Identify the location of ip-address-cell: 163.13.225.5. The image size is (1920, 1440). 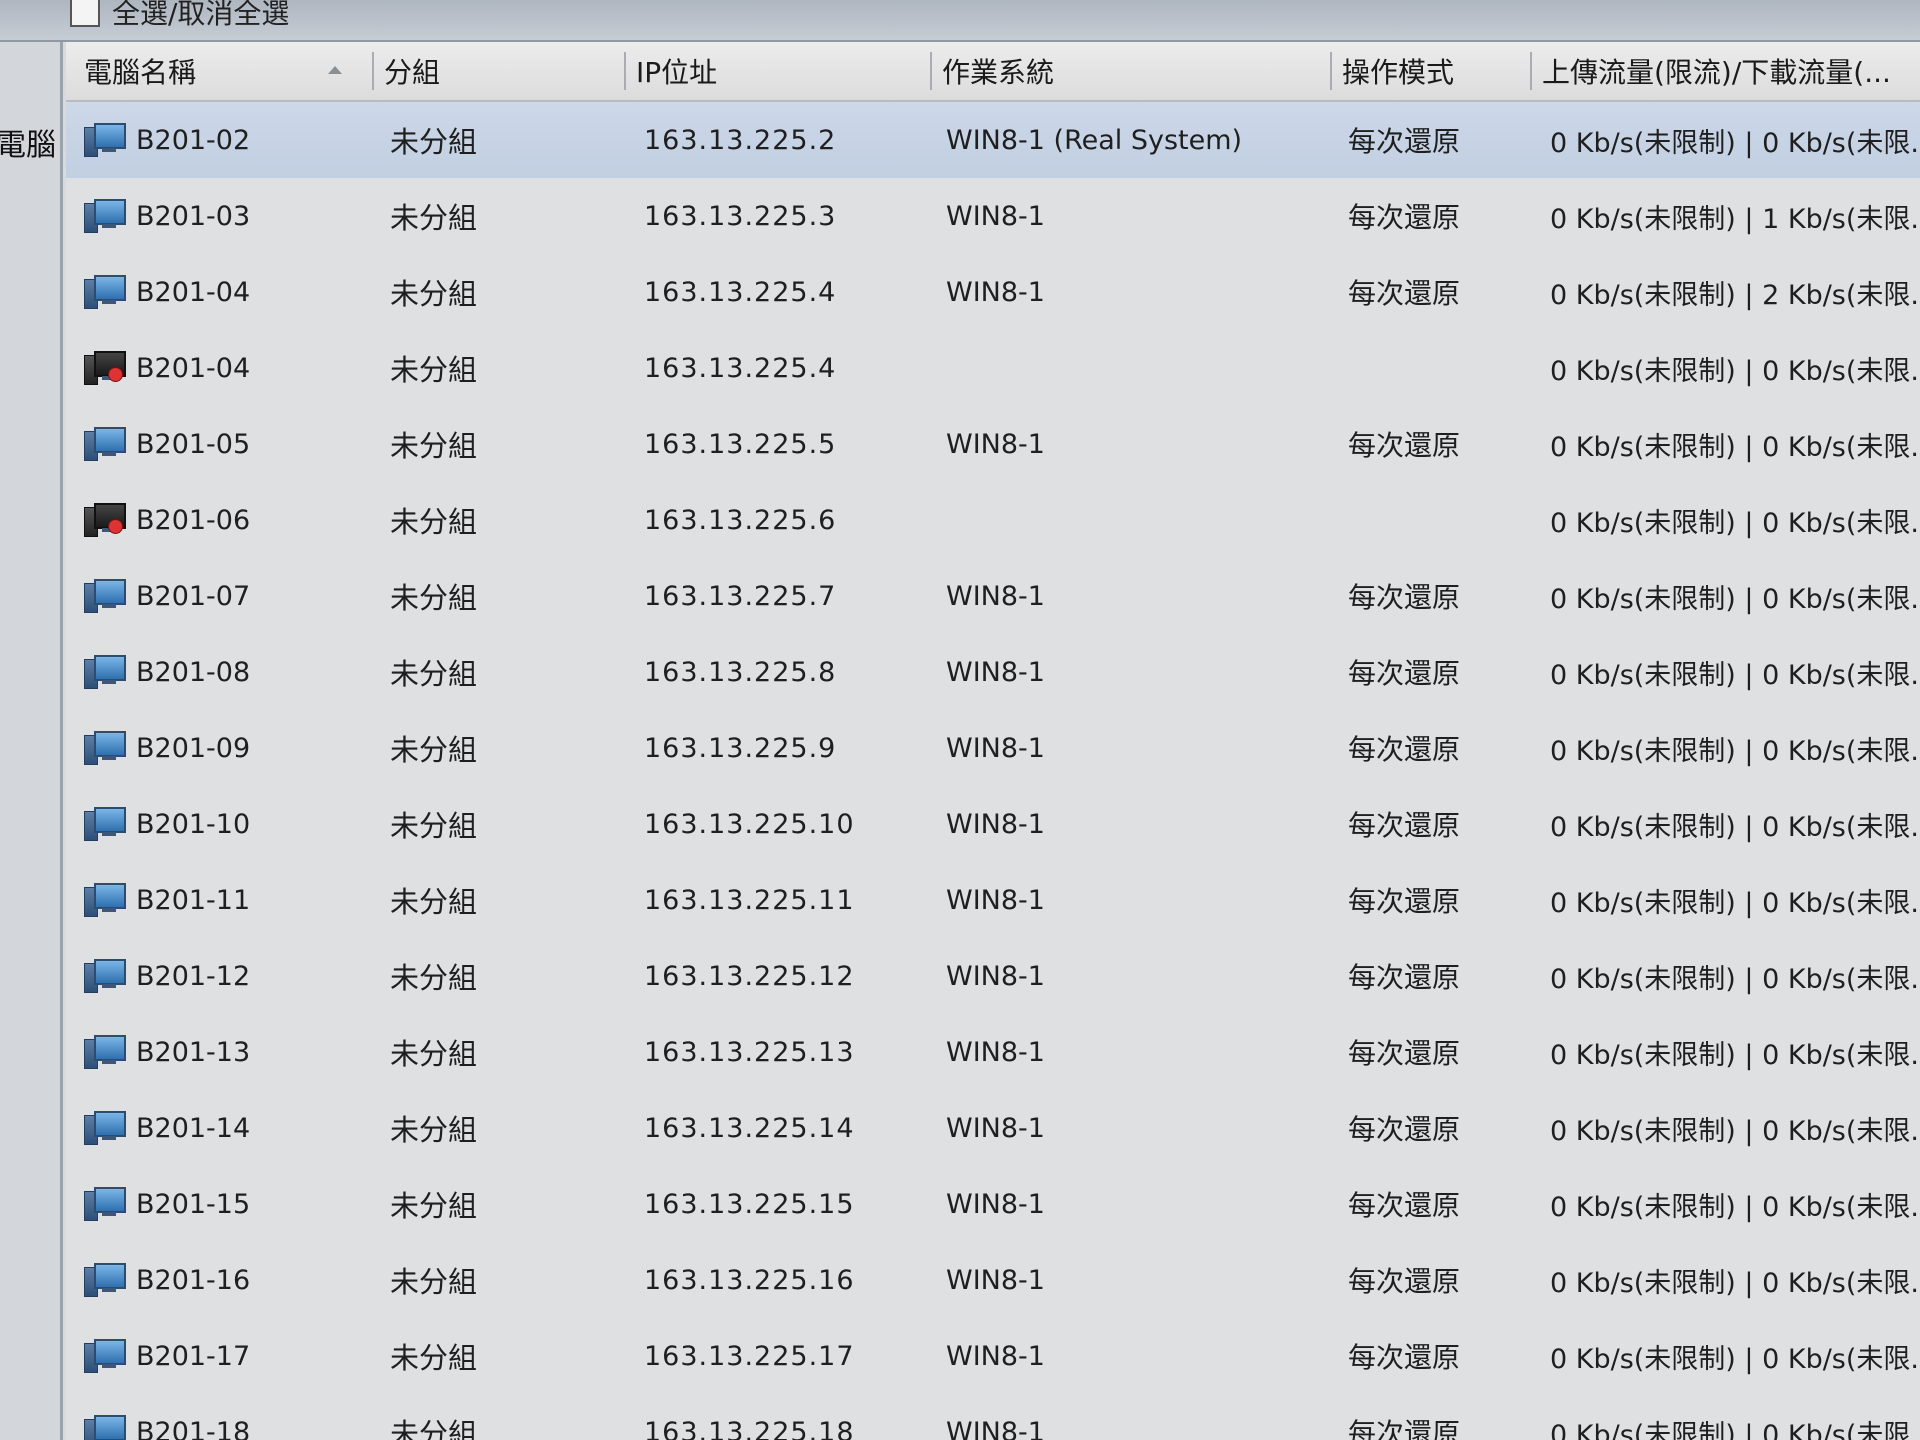
(740, 444).